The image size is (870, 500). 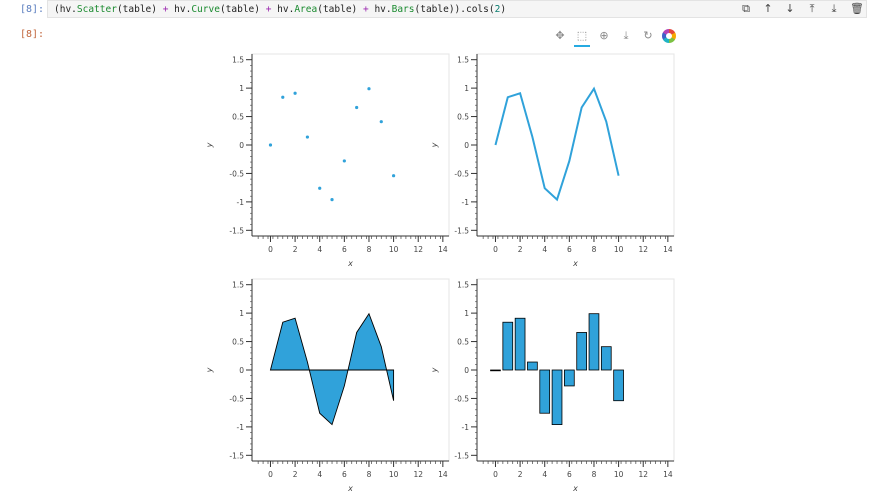 What do you see at coordinates (327, 385) in the screenshot?
I see `plot-area: 0 2 4 6 8 10 12 14 1.5 1 0.5 0 -0.5 -1 -1.5 x y` at bounding box center [327, 385].